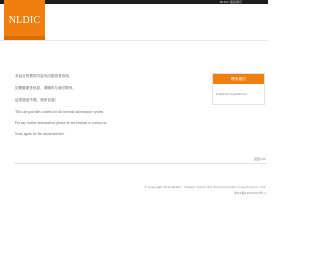  What do you see at coordinates (37, 100) in the screenshot?
I see `notice-line-cn-3: 给您造成不便，请多包涵！` at bounding box center [37, 100].